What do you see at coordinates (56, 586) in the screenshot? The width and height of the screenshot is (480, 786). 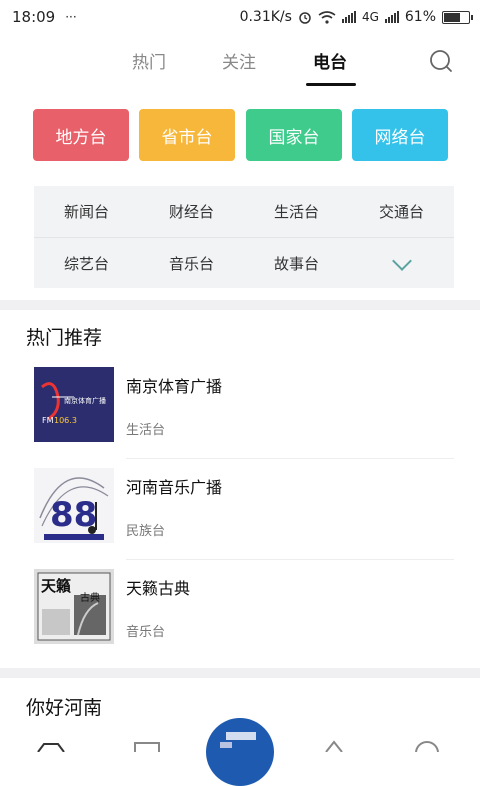 I see `svg-text: 天籟` at bounding box center [56, 586].